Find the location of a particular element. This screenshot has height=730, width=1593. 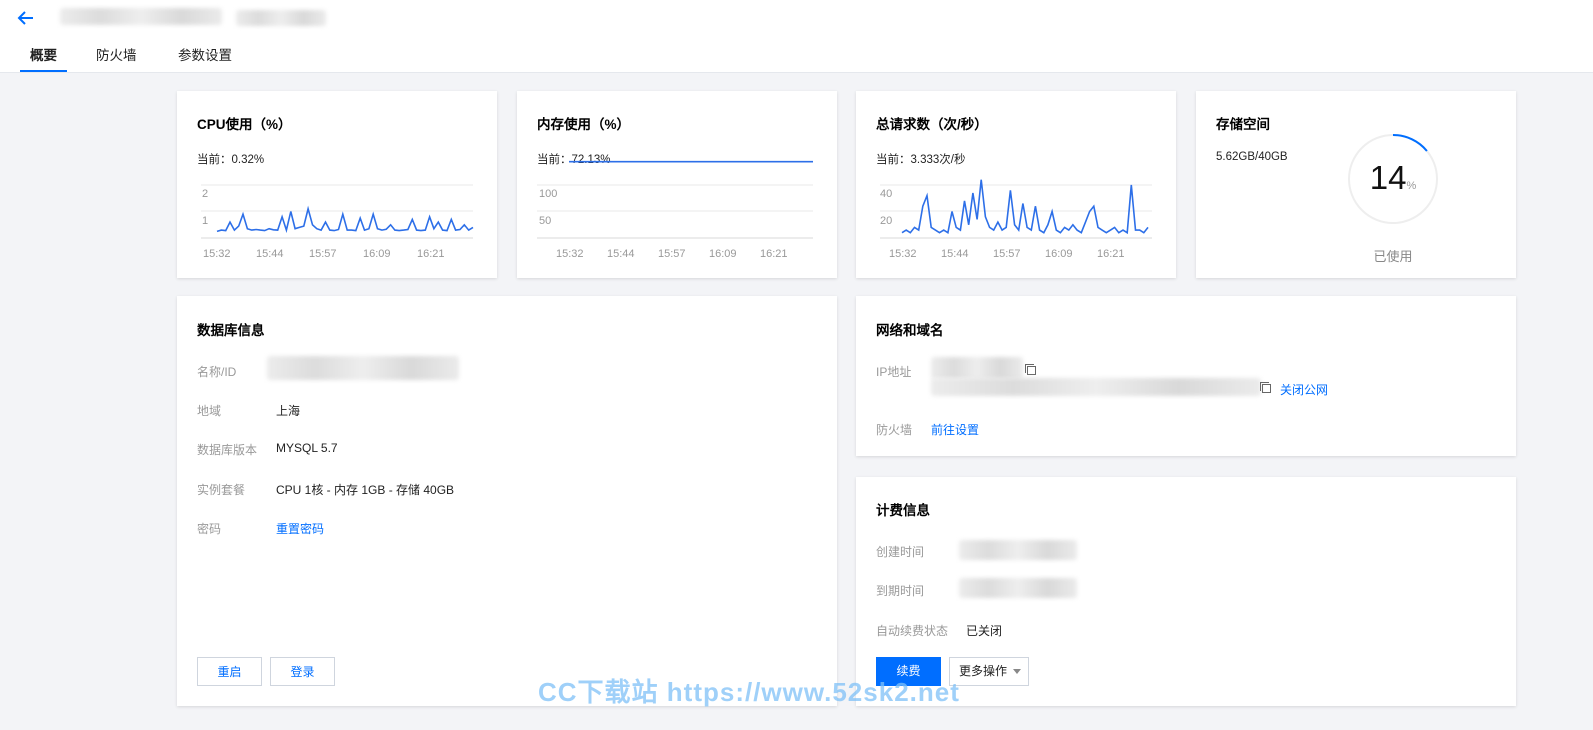

storage-ring-arc is located at coordinates (1410, 143).